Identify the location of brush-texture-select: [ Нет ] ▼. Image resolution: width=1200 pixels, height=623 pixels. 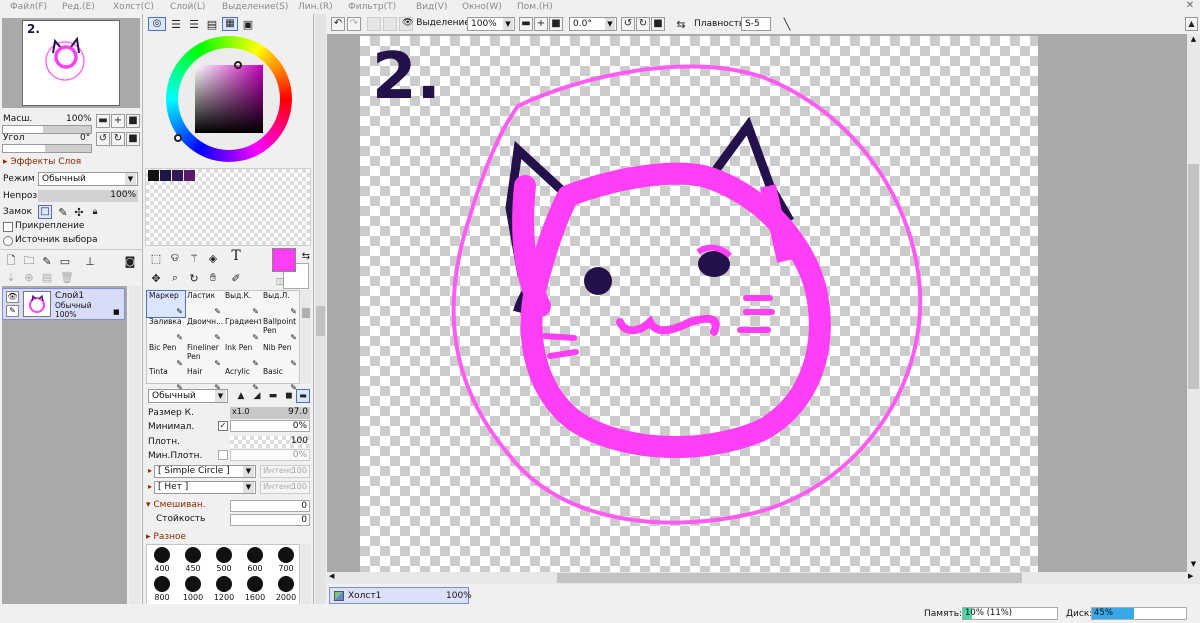
(205, 487).